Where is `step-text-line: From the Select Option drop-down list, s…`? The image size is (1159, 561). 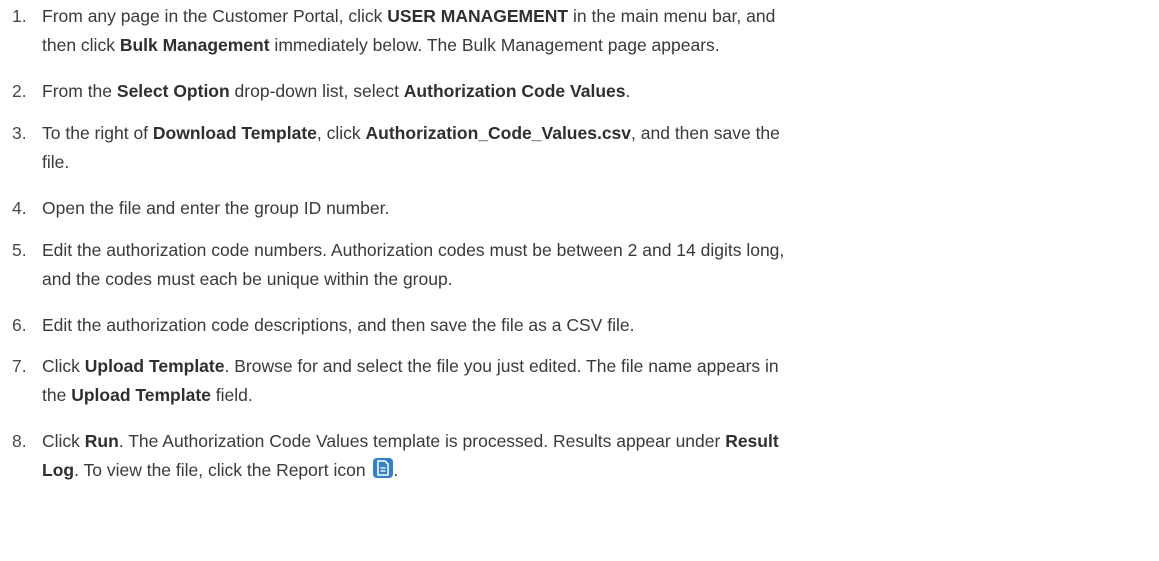 step-text-line: From the Select Option drop-down list, s… is located at coordinates (592, 91).